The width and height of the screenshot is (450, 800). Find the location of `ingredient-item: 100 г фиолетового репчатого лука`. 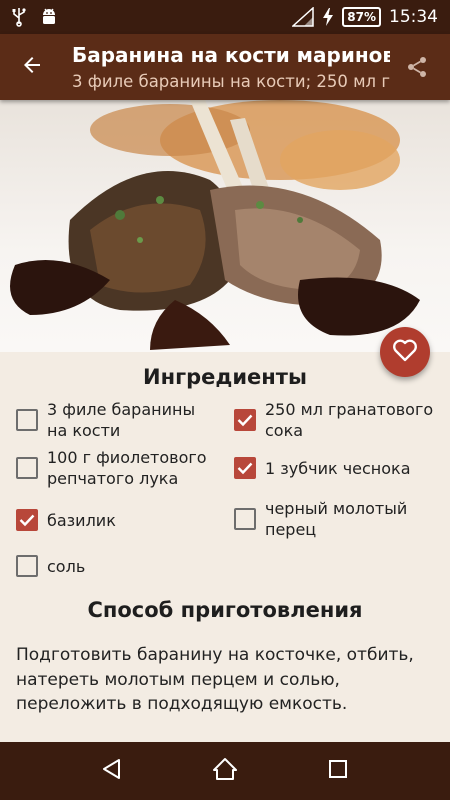

ingredient-item: 100 г фиолетового репчатого лука is located at coordinates (116, 468).